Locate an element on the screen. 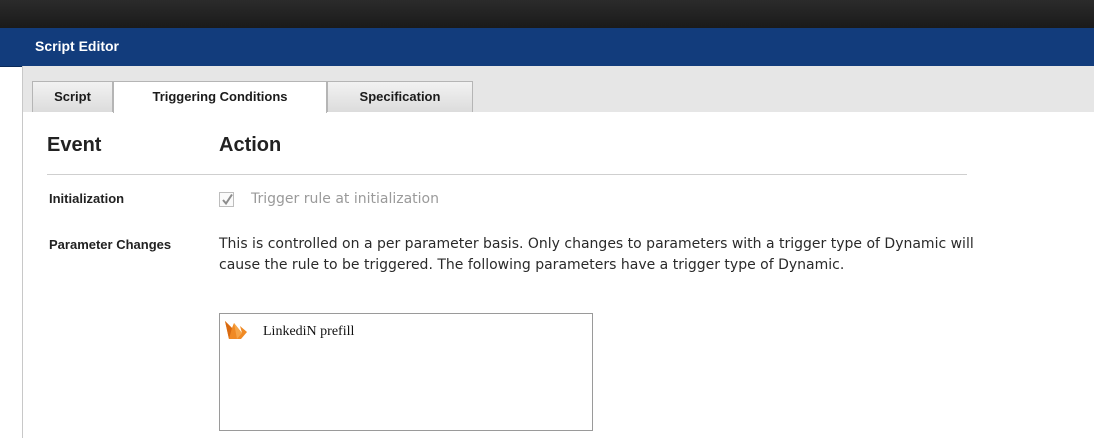 This screenshot has height=438, width=1094. checkmark-icon is located at coordinates (227, 199).